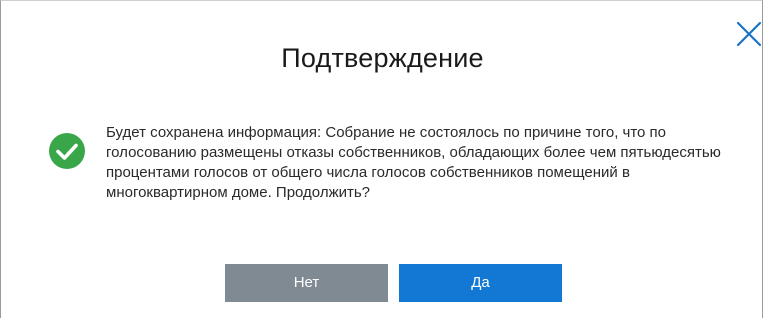 The image size is (763, 318). What do you see at coordinates (382, 58) in the screenshot?
I see `dialog-title: Подтверждение` at bounding box center [382, 58].